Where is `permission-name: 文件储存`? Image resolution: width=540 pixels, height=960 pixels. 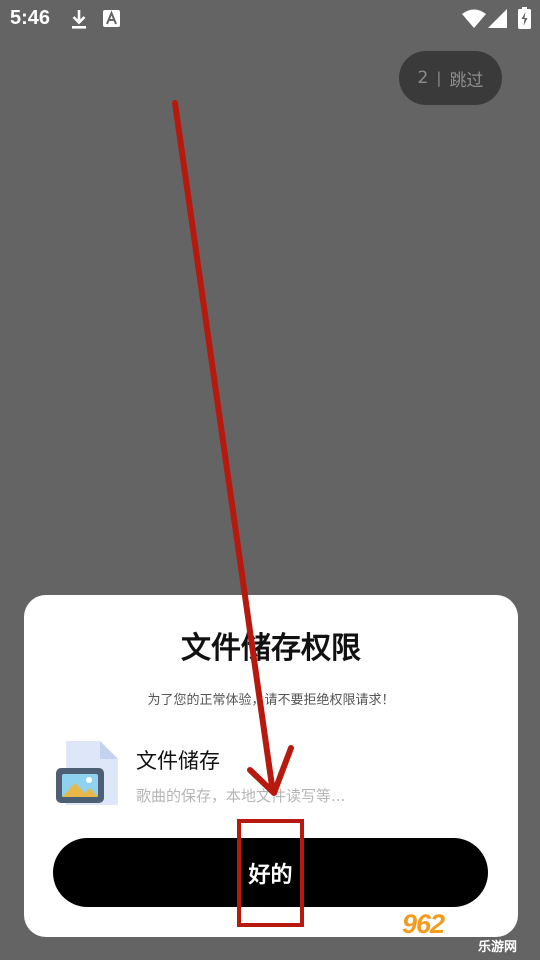 permission-name: 文件储存 is located at coordinates (178, 761).